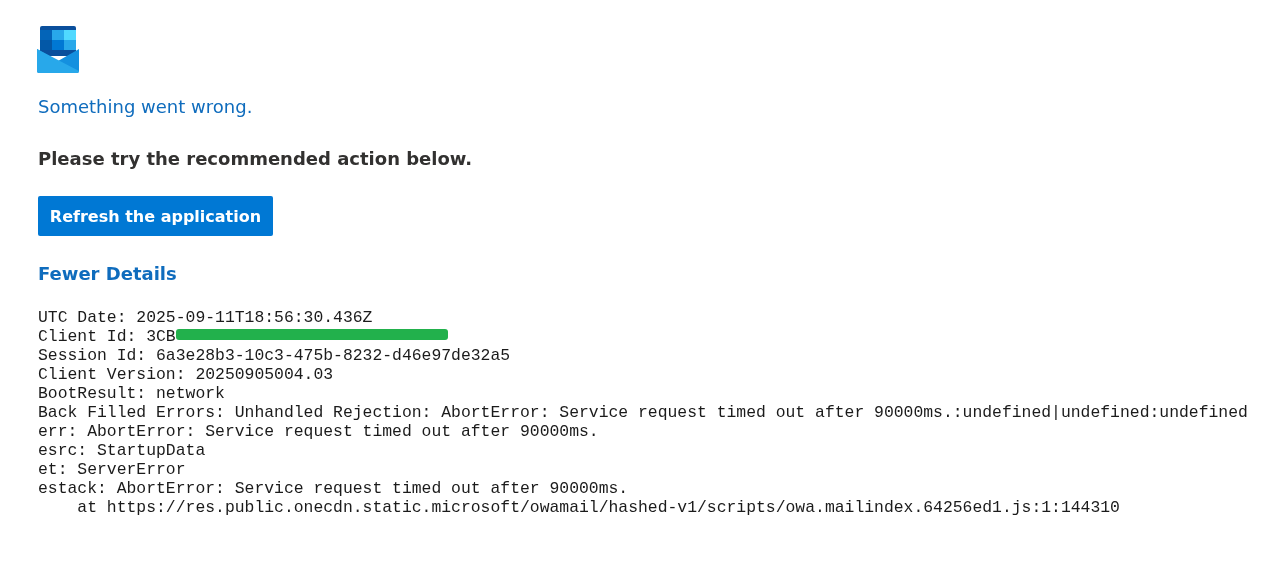 The image size is (1283, 580). Describe the element at coordinates (131, 393) in the screenshot. I see `detail-line: BootResult: network` at that location.